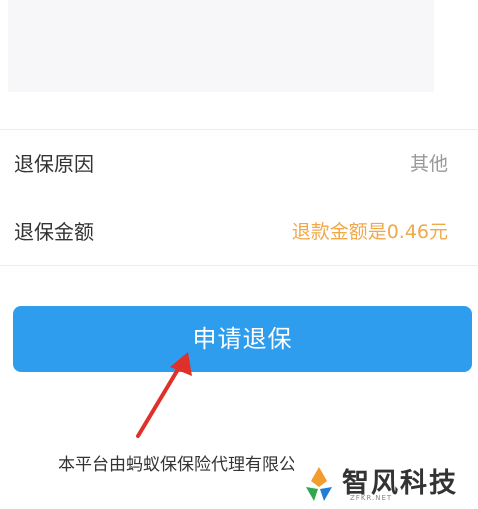 Image resolution: width=478 pixels, height=509 pixels. Describe the element at coordinates (54, 164) in the screenshot. I see `refund-reason-label: 退保原因` at that location.